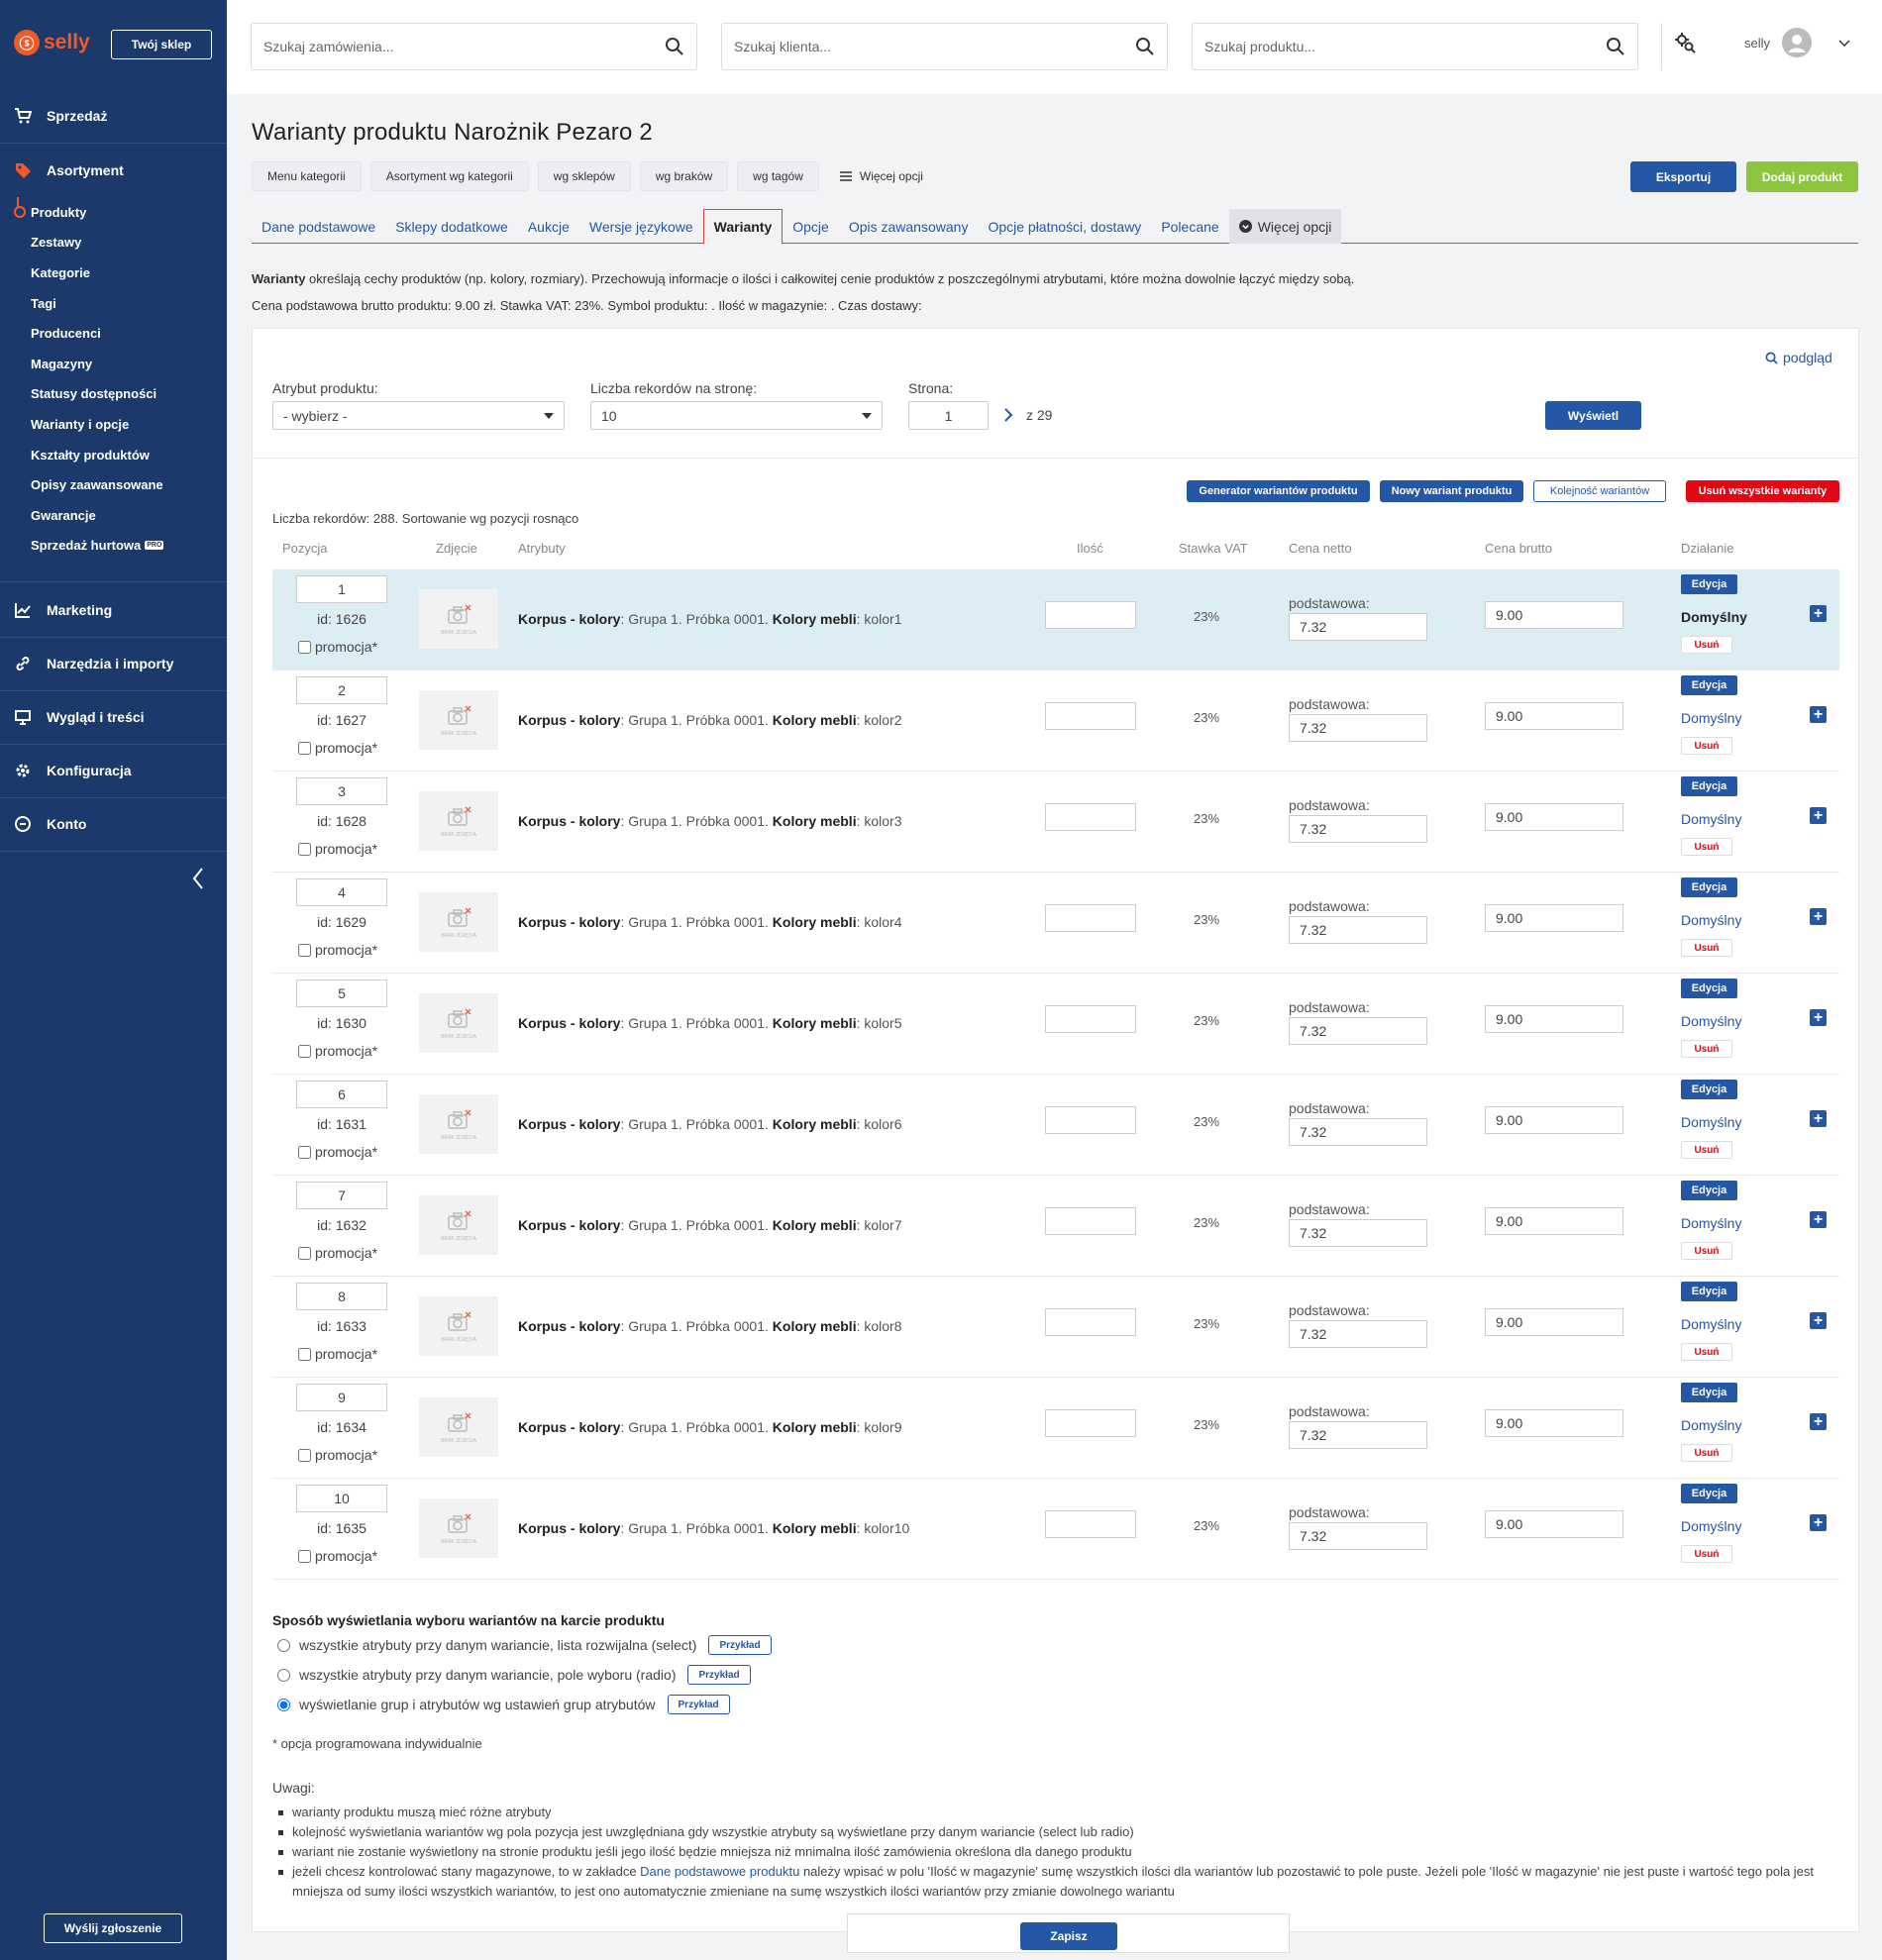 This screenshot has width=1882, height=1960. I want to click on assortment-by-category-button: Asortyment wg kategorii, so click(449, 176).